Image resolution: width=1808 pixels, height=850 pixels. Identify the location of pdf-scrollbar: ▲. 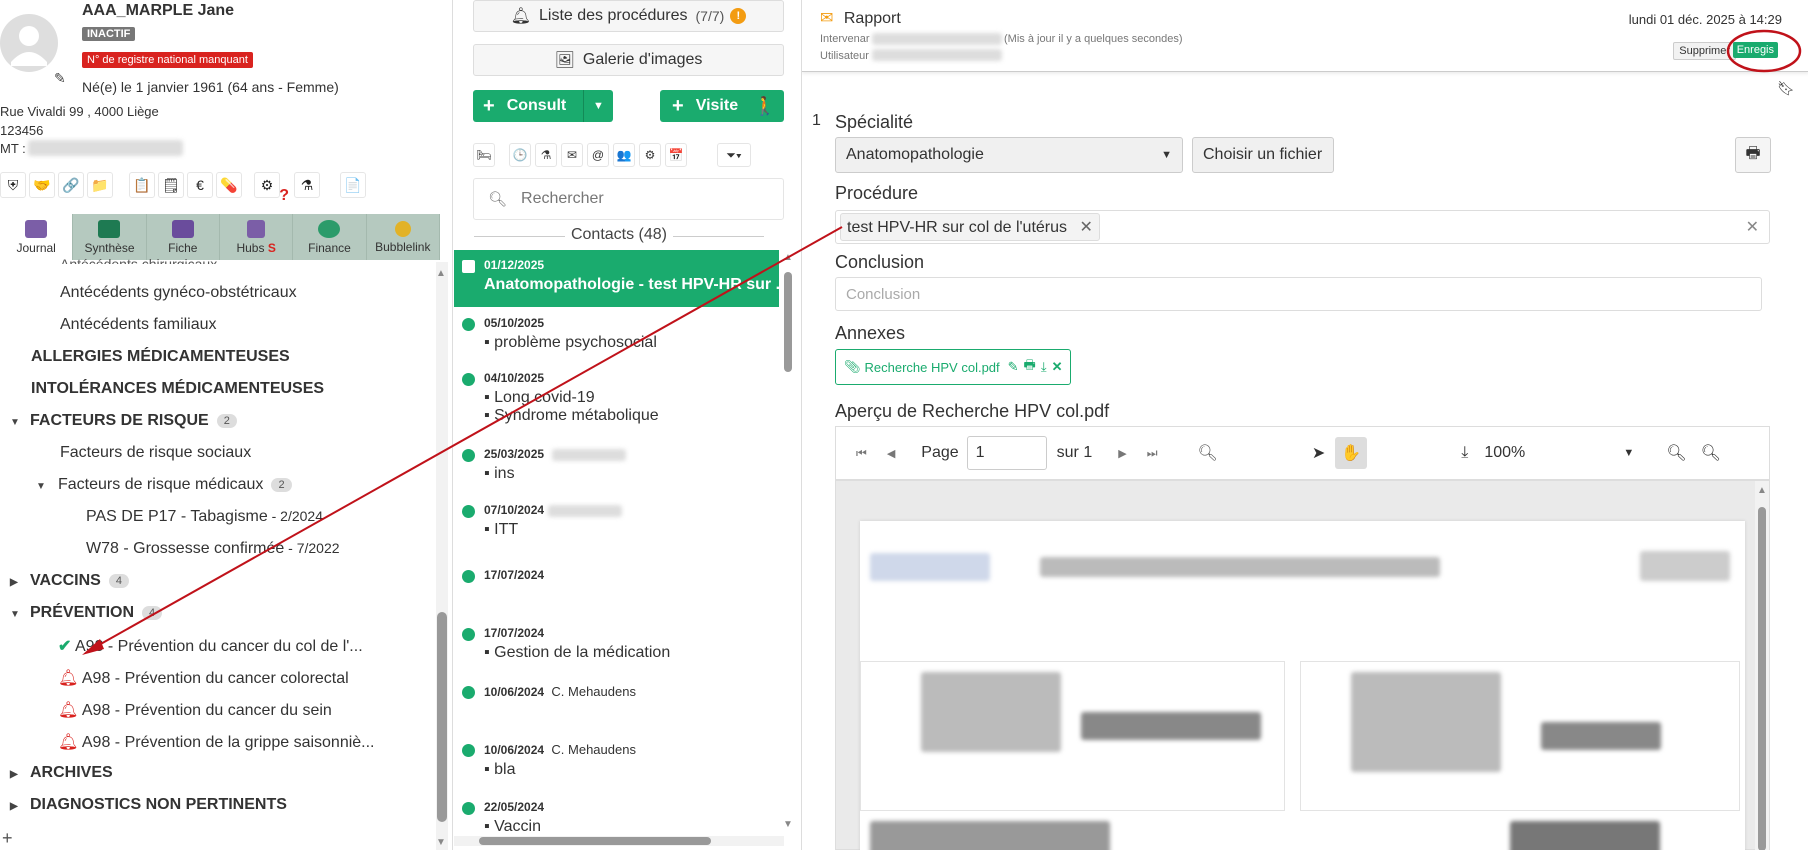
(1762, 665).